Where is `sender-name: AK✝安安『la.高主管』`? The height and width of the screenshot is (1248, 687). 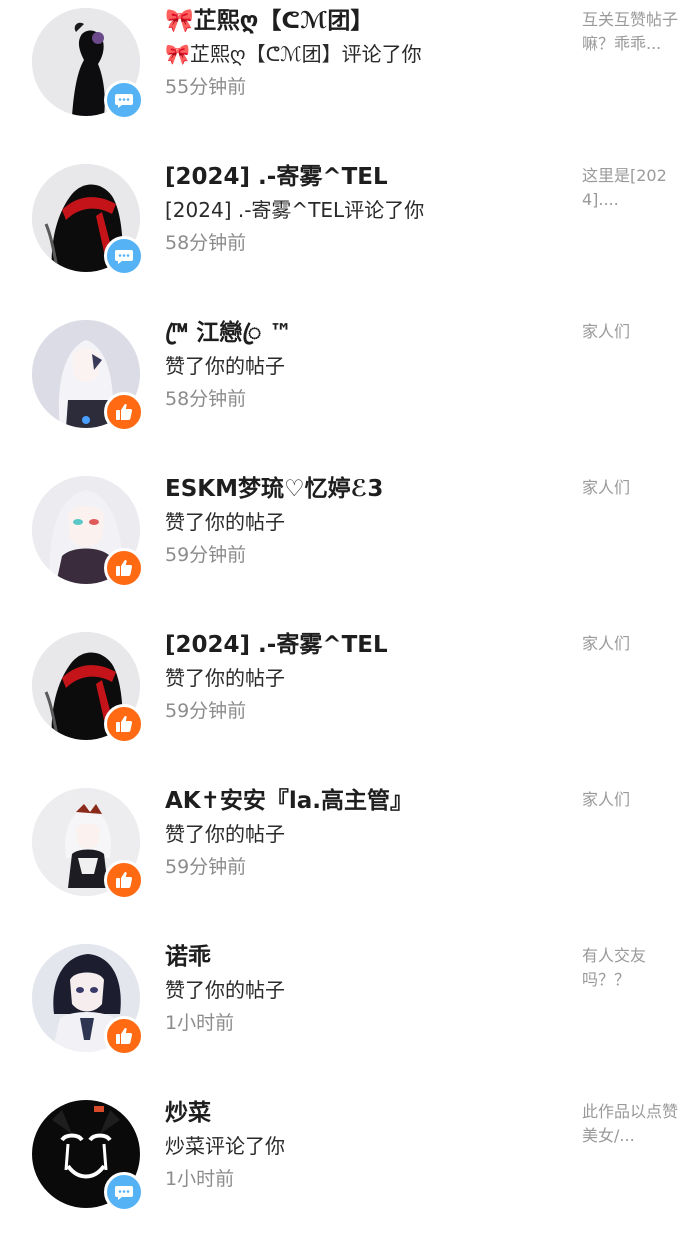
sender-name: AK✝安安『la.高主管』 is located at coordinates (365, 801).